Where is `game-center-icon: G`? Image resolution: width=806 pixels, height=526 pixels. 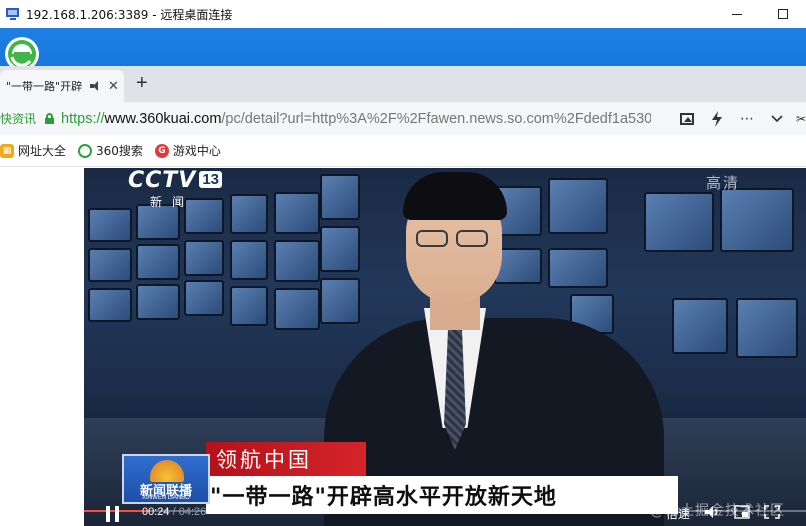
game-center-icon: G is located at coordinates (161, 150).